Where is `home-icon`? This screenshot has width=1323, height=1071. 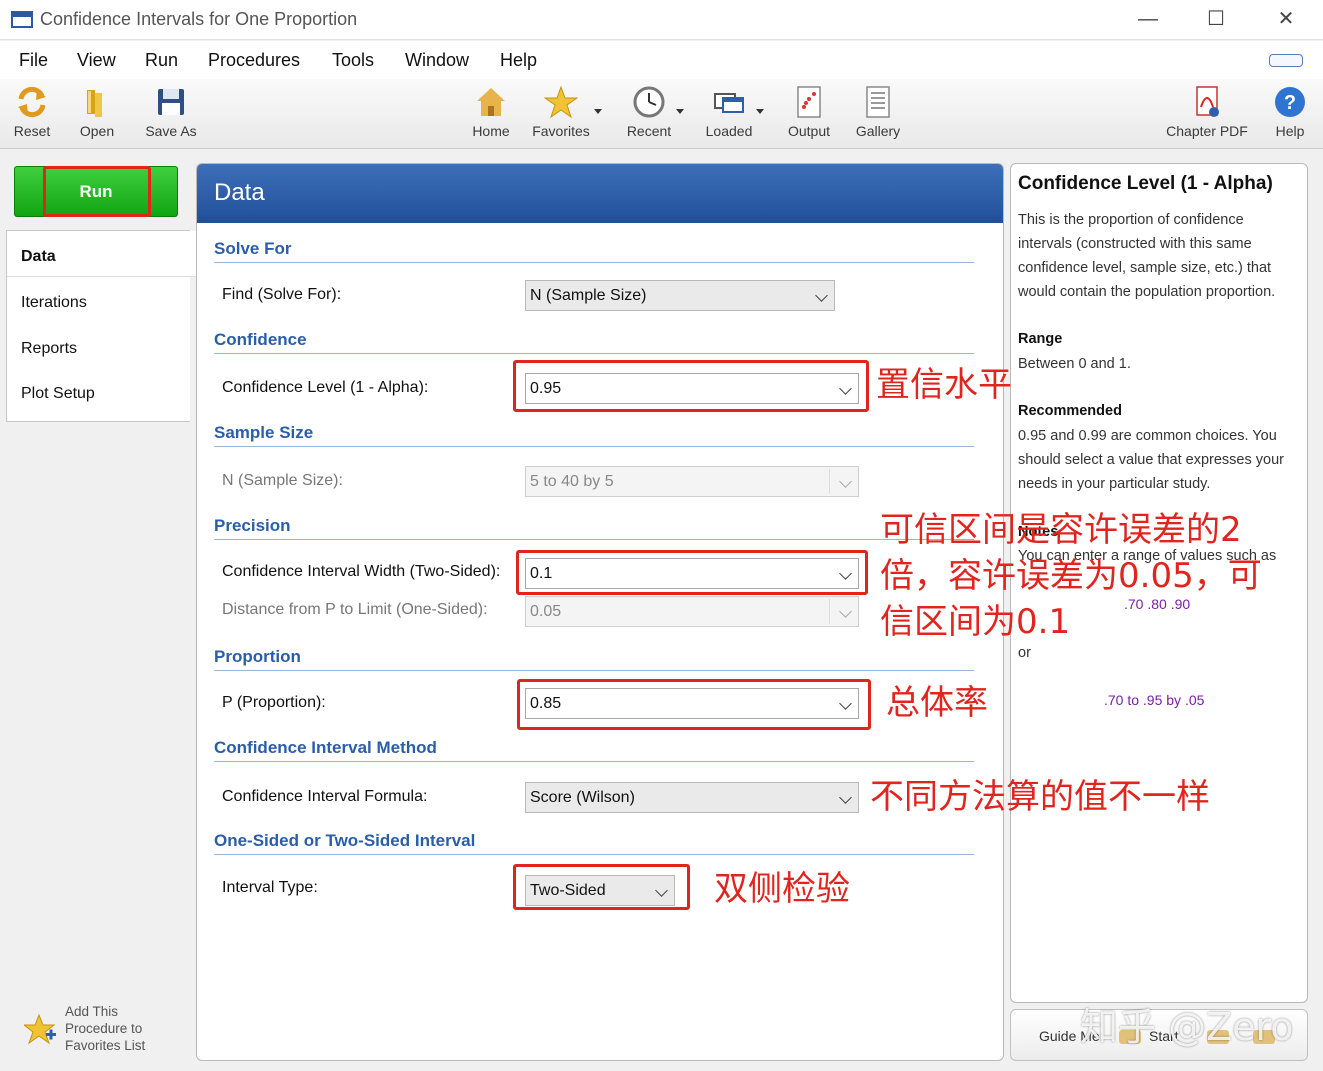
home-icon is located at coordinates (491, 102).